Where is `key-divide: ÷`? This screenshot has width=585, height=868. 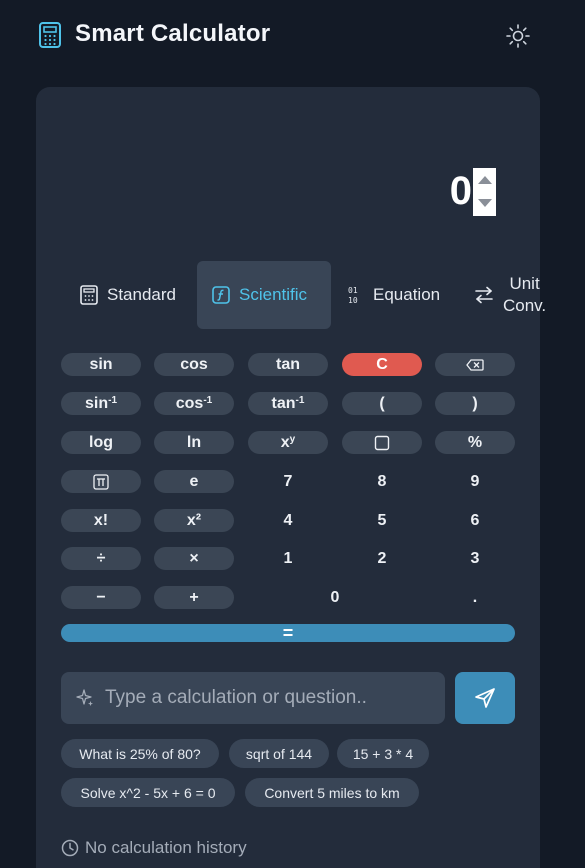 key-divide: ÷ is located at coordinates (101, 558).